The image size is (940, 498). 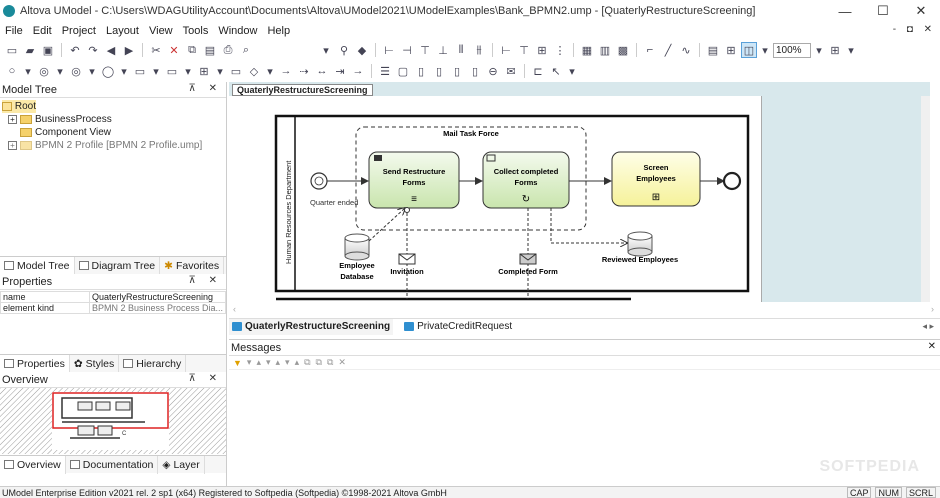 What do you see at coordinates (124, 71) in the screenshot?
I see `end-event-dropdown-icon: ▾` at bounding box center [124, 71].